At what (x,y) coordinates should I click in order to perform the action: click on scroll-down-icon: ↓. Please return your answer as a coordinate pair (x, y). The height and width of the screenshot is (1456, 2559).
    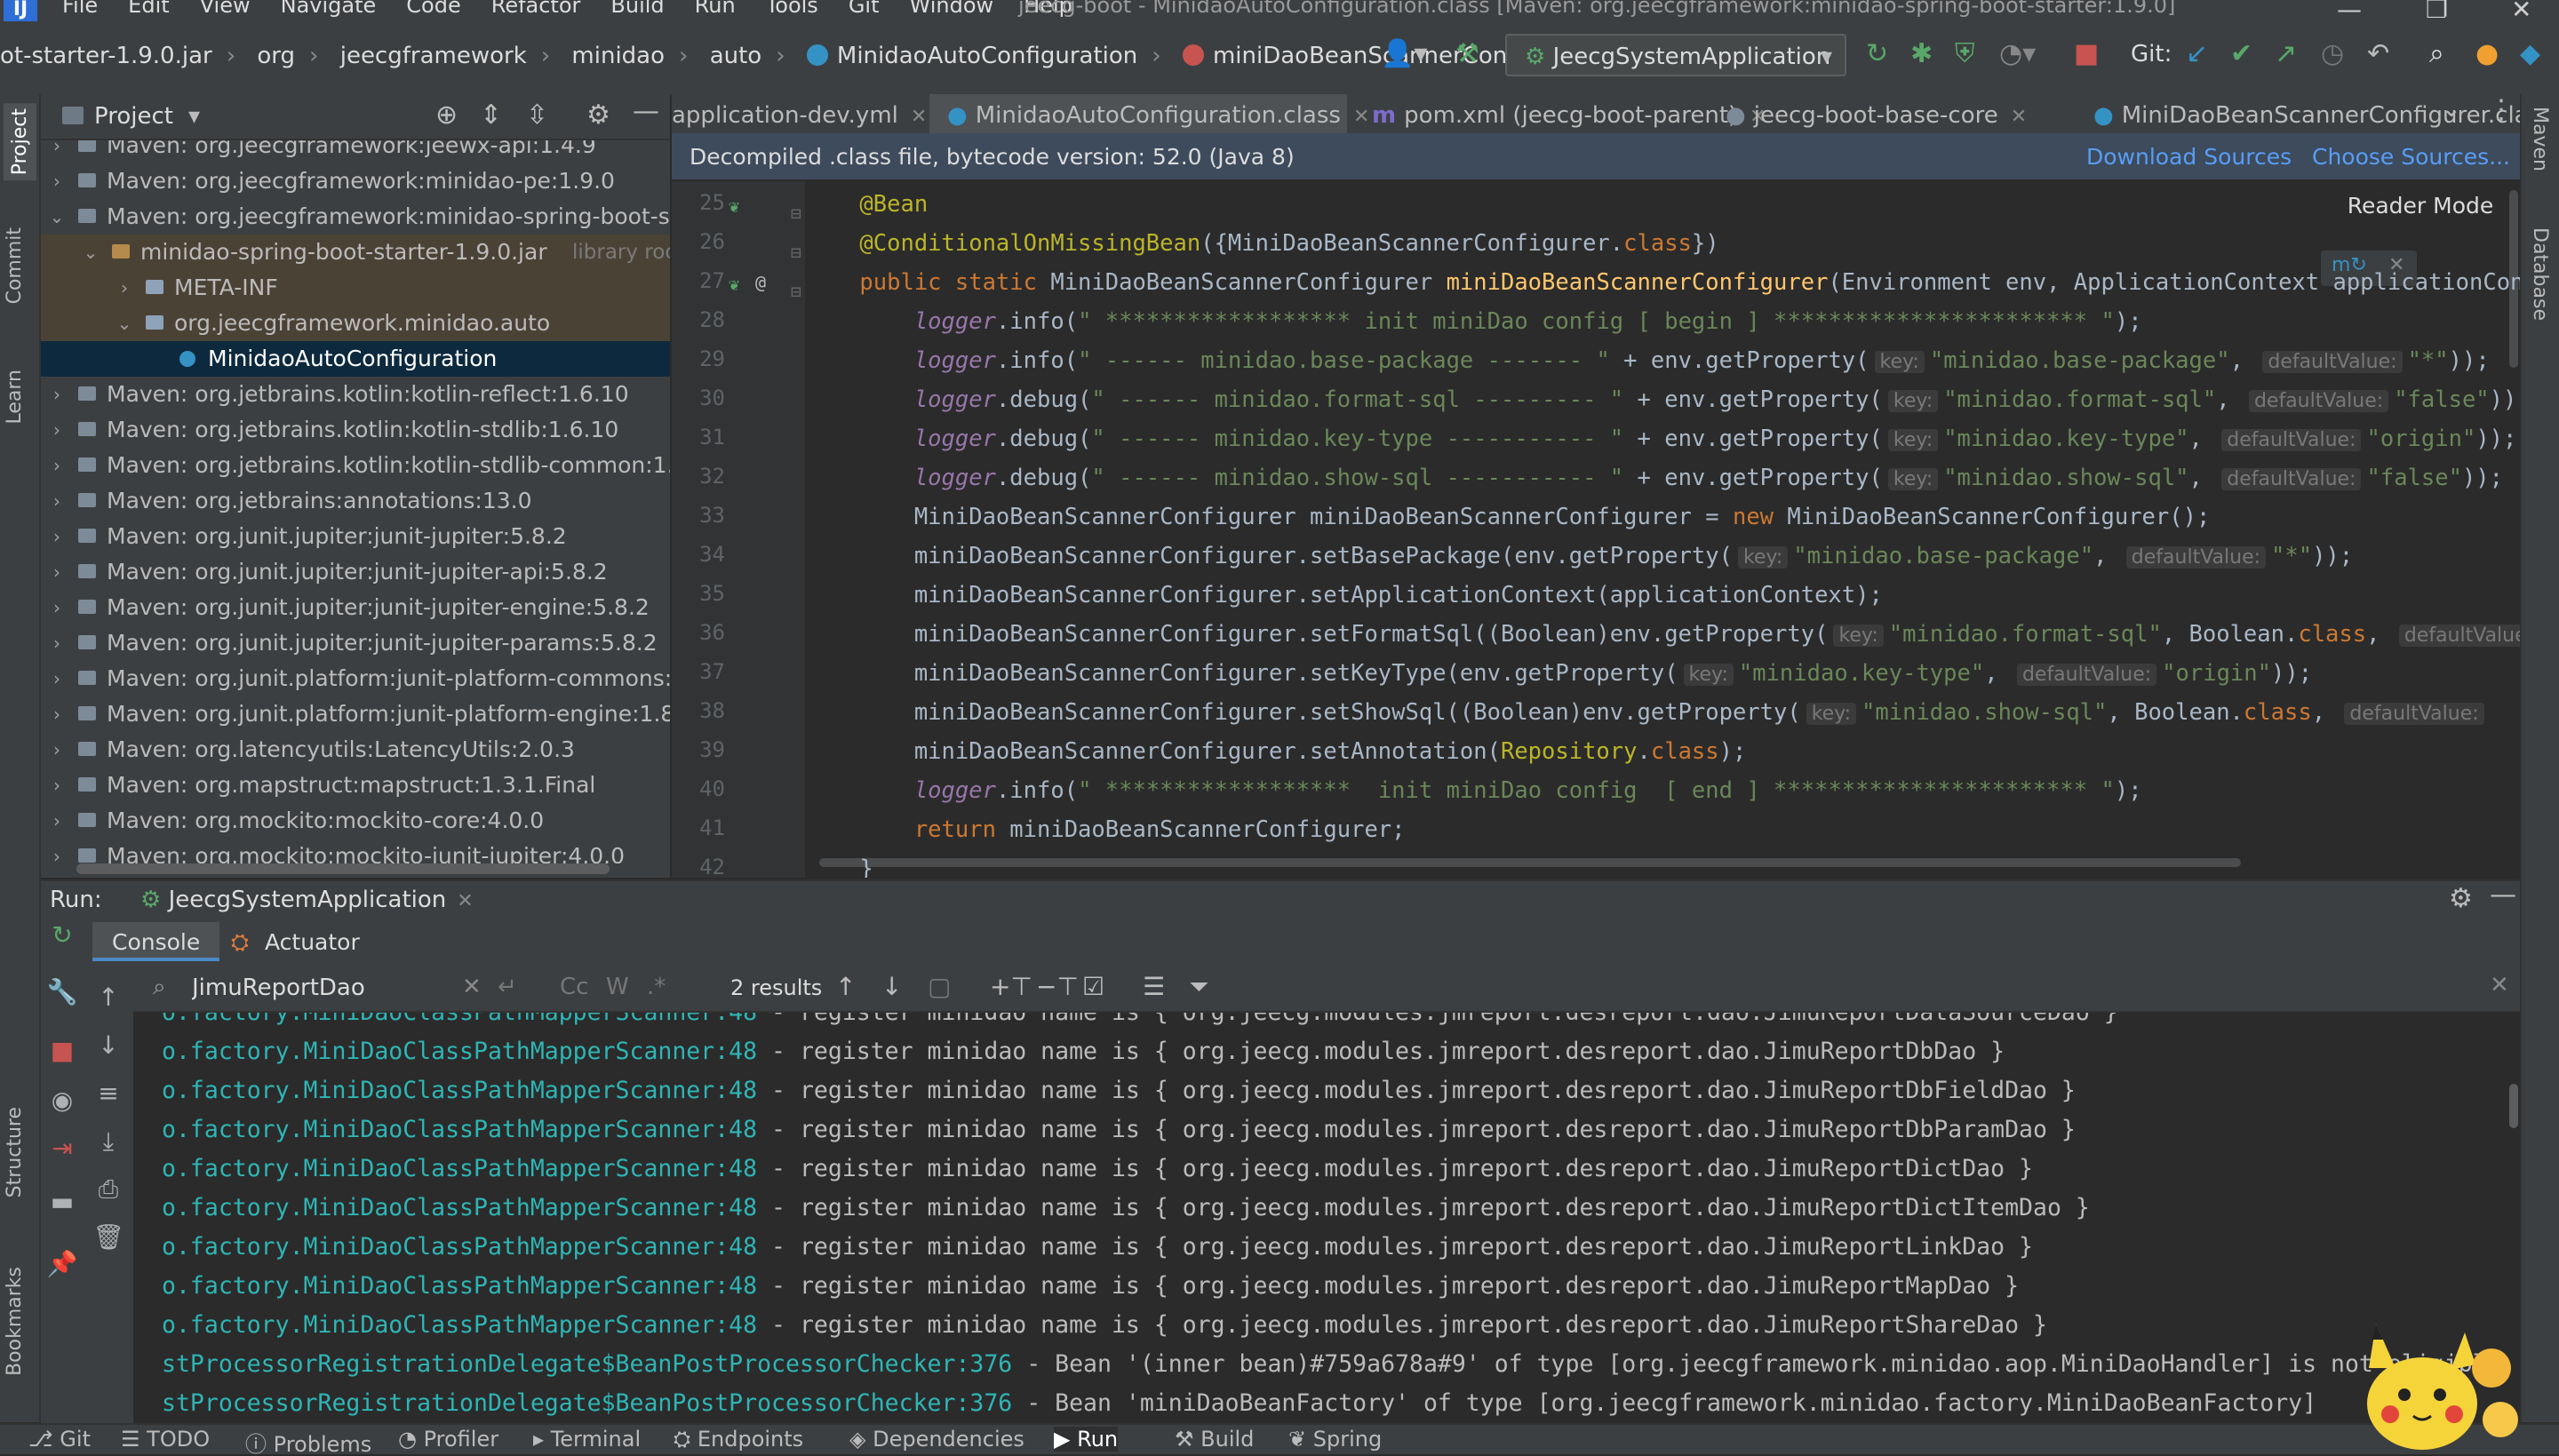
    Looking at the image, I should click on (108, 1045).